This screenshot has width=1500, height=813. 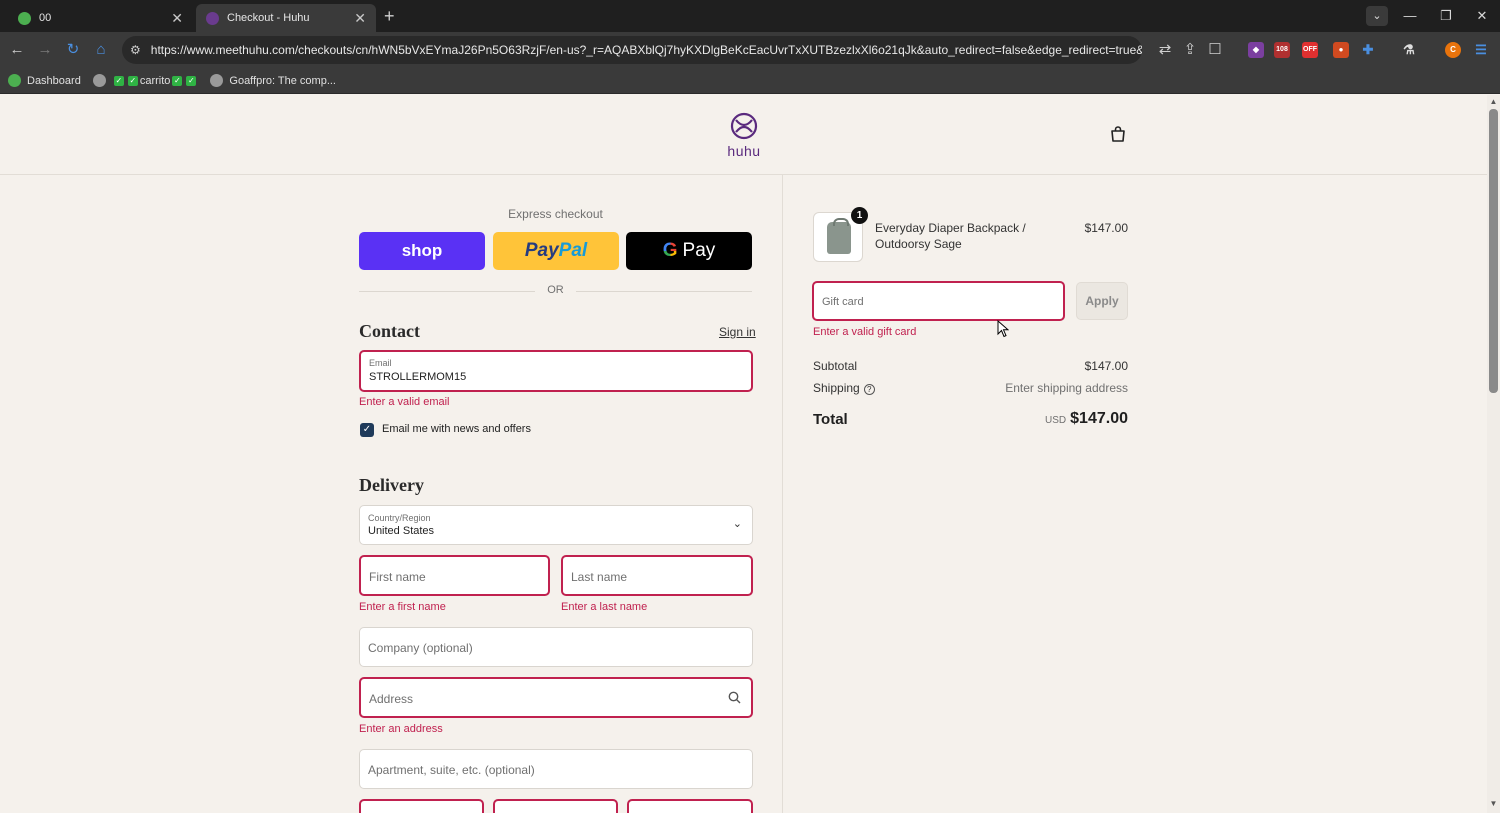 I want to click on subtotal-label: Subtotal, so click(x=835, y=366).